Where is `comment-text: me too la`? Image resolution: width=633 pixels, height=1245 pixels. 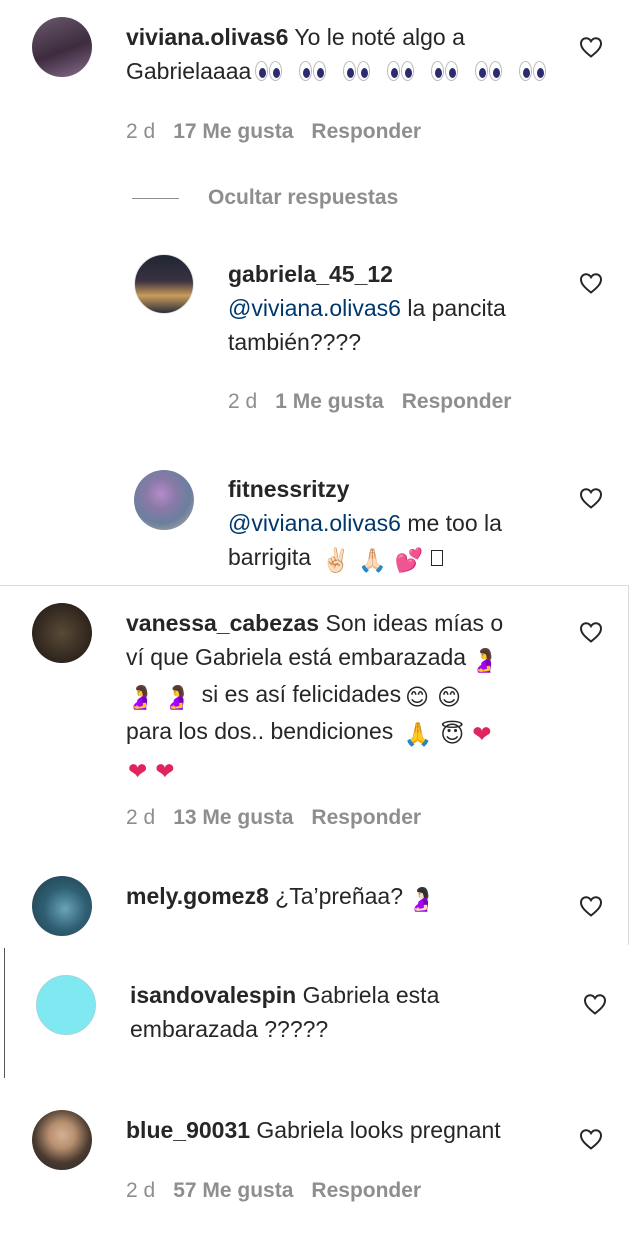 comment-text: me too la is located at coordinates (454, 523).